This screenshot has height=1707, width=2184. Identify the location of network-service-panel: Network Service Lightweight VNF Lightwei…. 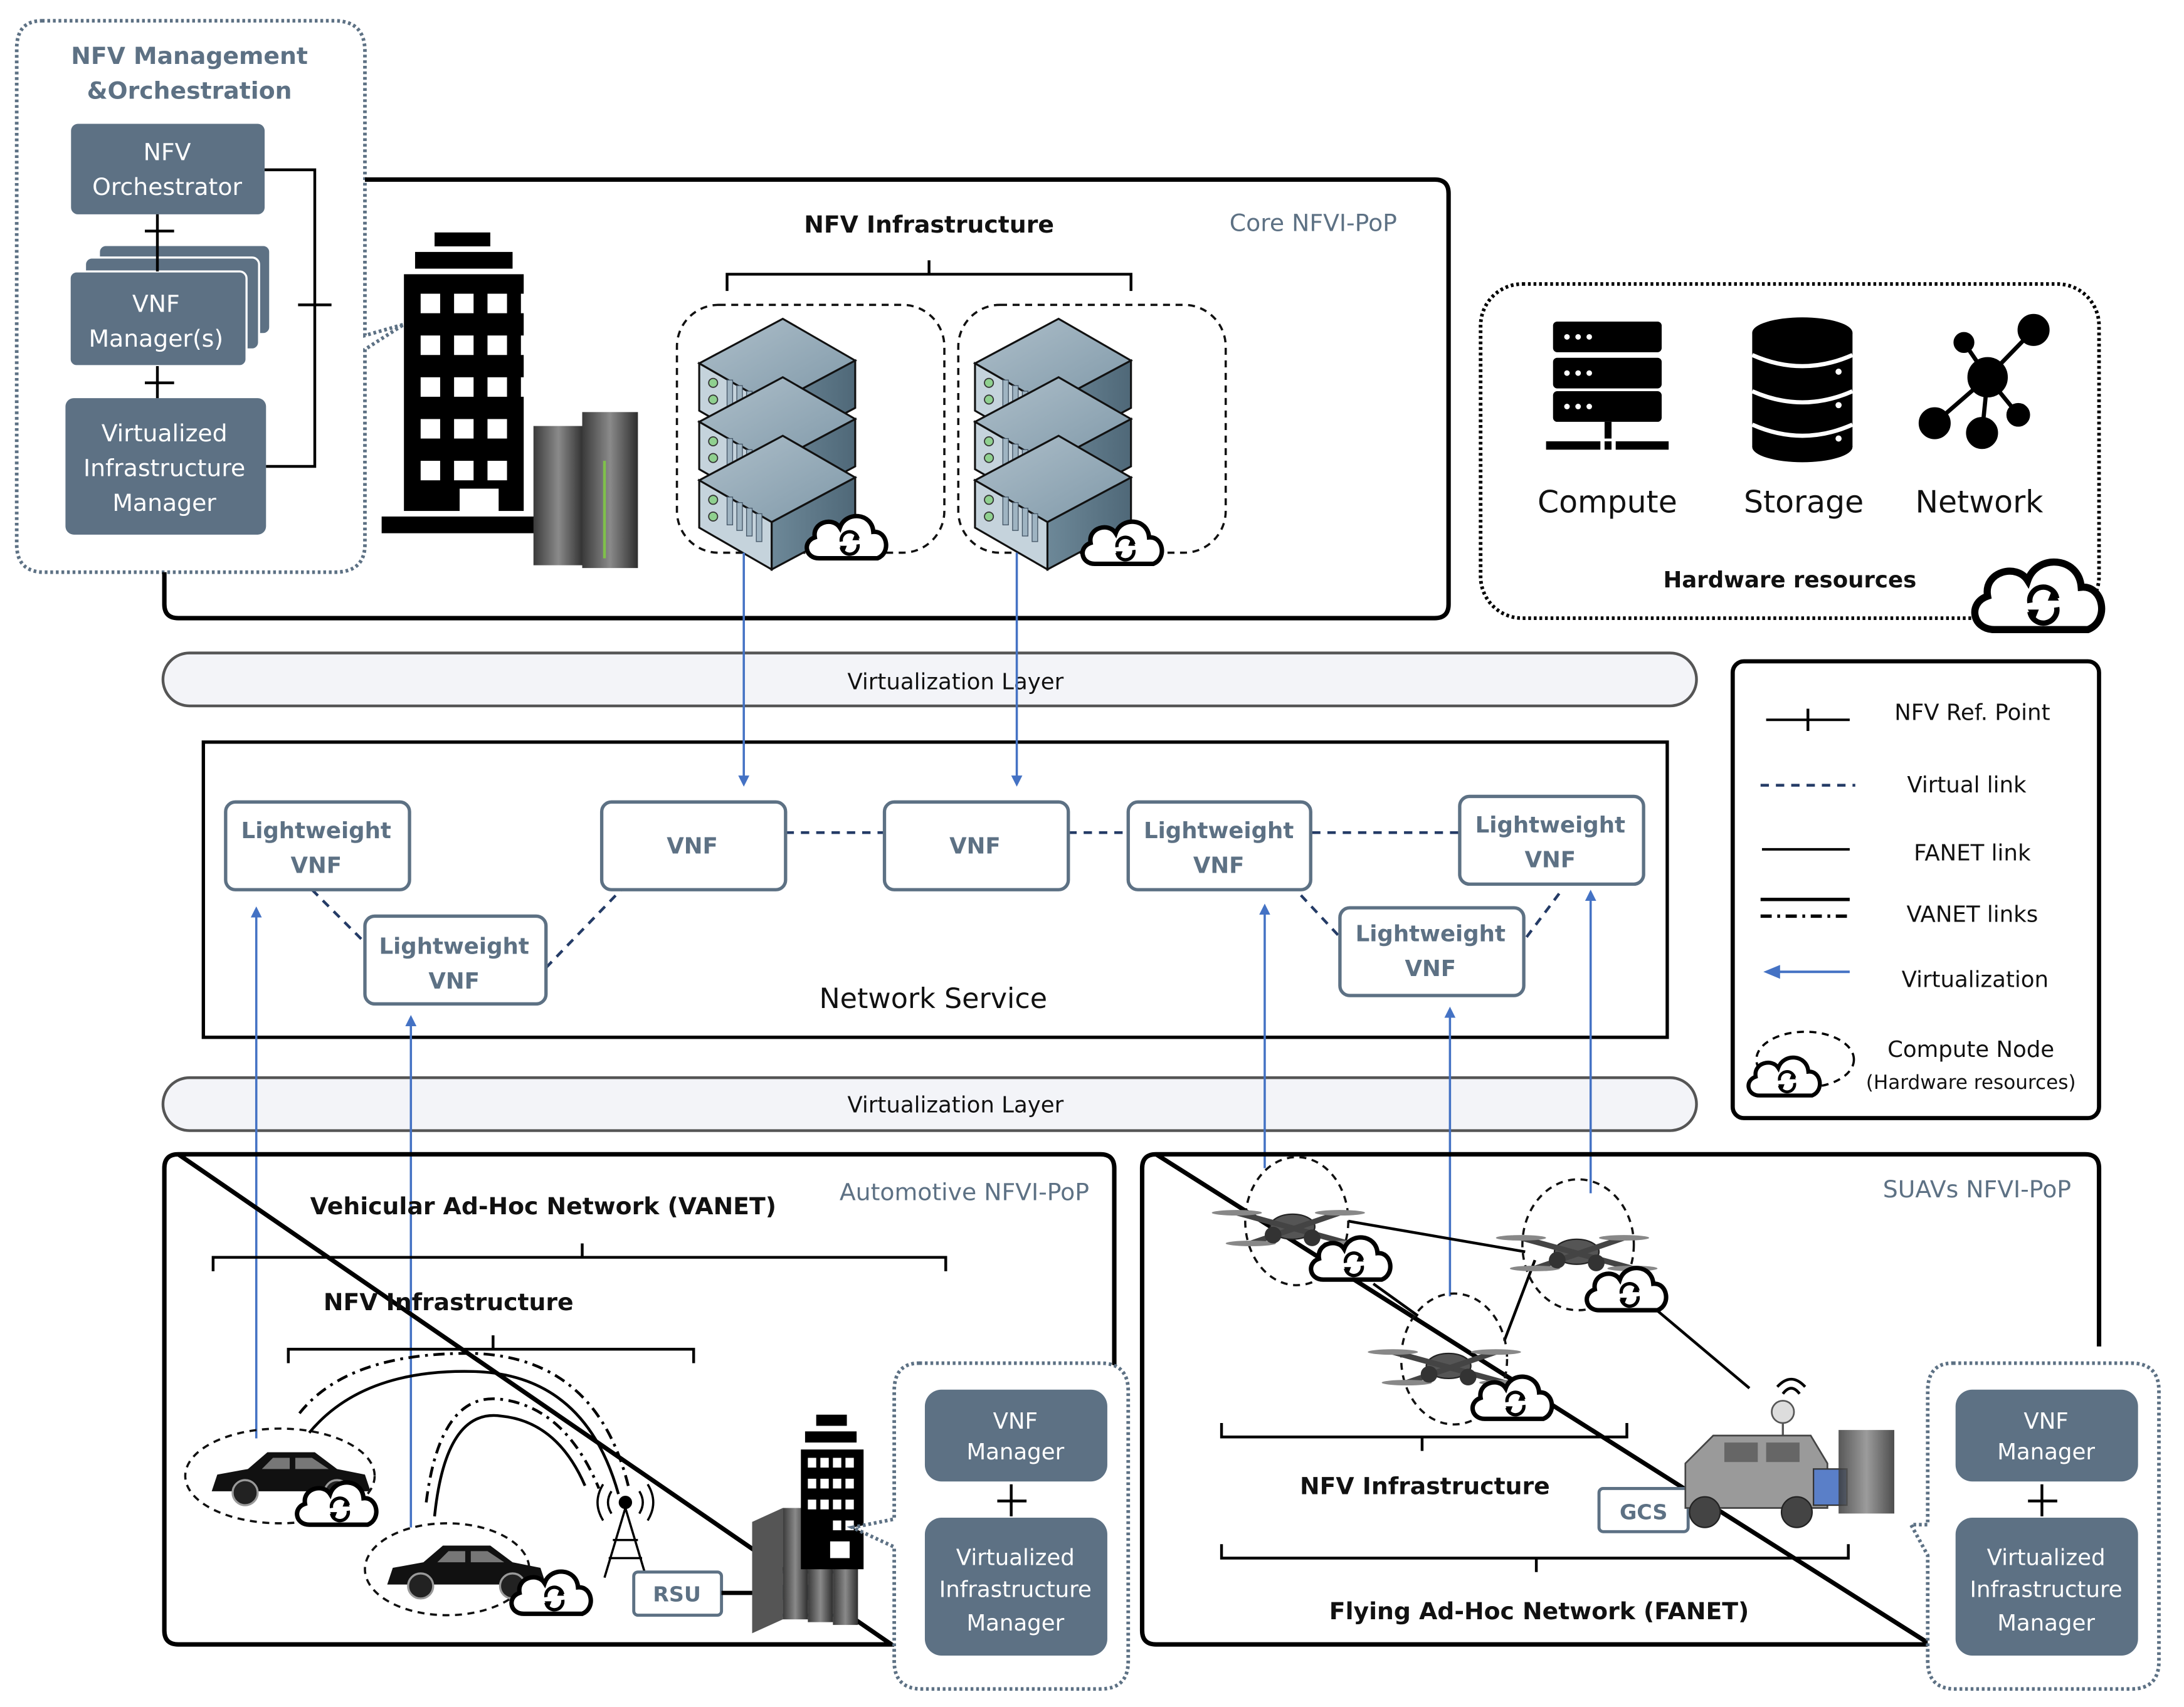
(935, 889).